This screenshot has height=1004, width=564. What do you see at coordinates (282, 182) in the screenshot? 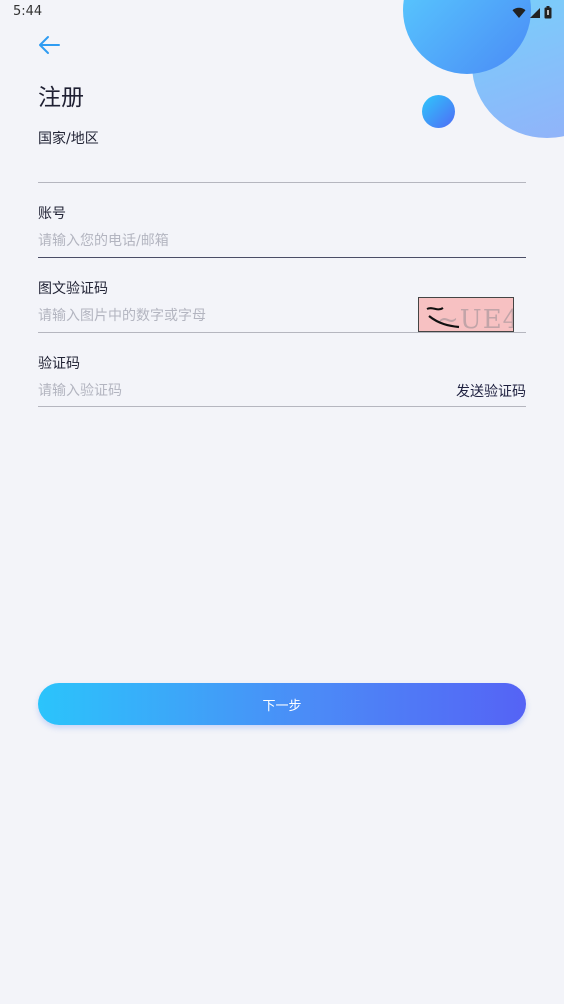
I see `country-underline` at bounding box center [282, 182].